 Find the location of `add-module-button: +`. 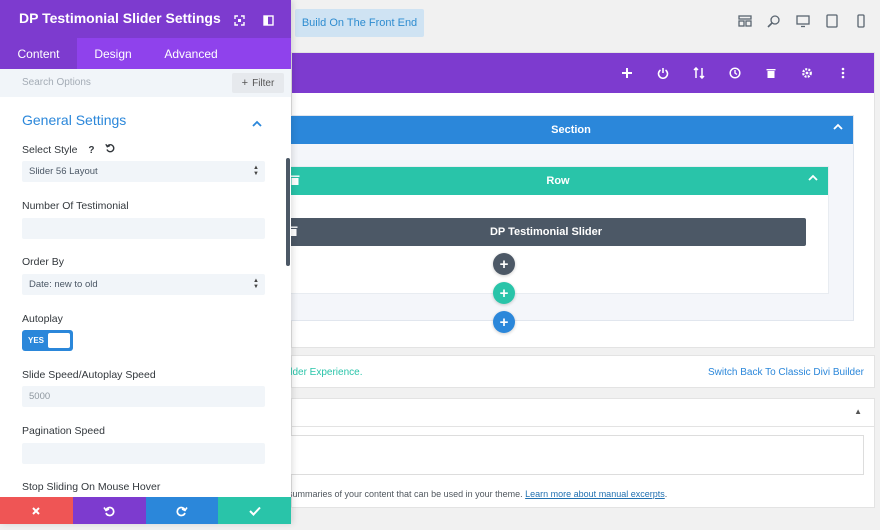

add-module-button: + is located at coordinates (504, 264).